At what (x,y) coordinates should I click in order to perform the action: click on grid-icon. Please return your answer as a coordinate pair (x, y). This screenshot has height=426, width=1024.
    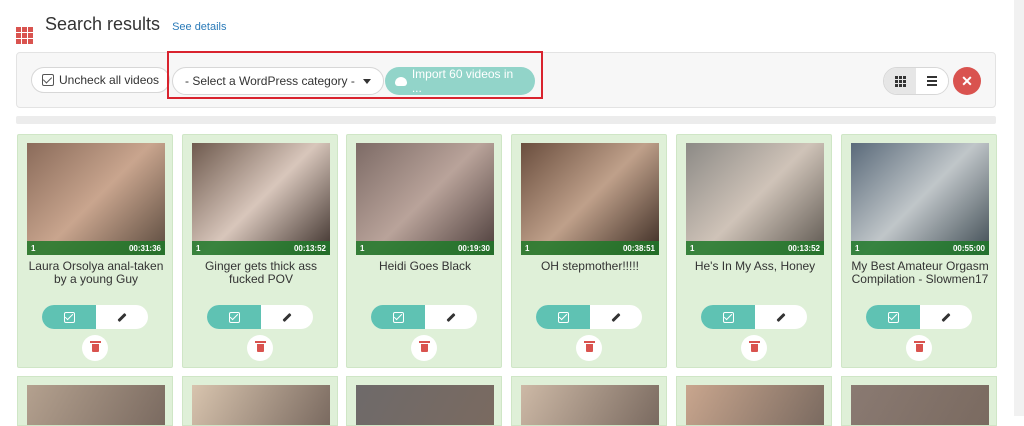
    Looking at the image, I should click on (24, 35).